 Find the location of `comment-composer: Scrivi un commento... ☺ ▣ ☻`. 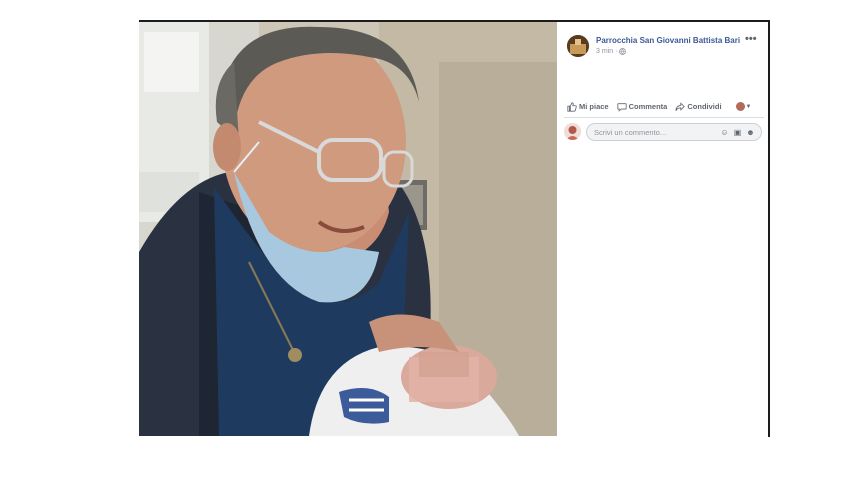

comment-composer: Scrivi un commento... ☺ ▣ ☻ is located at coordinates (664, 132).